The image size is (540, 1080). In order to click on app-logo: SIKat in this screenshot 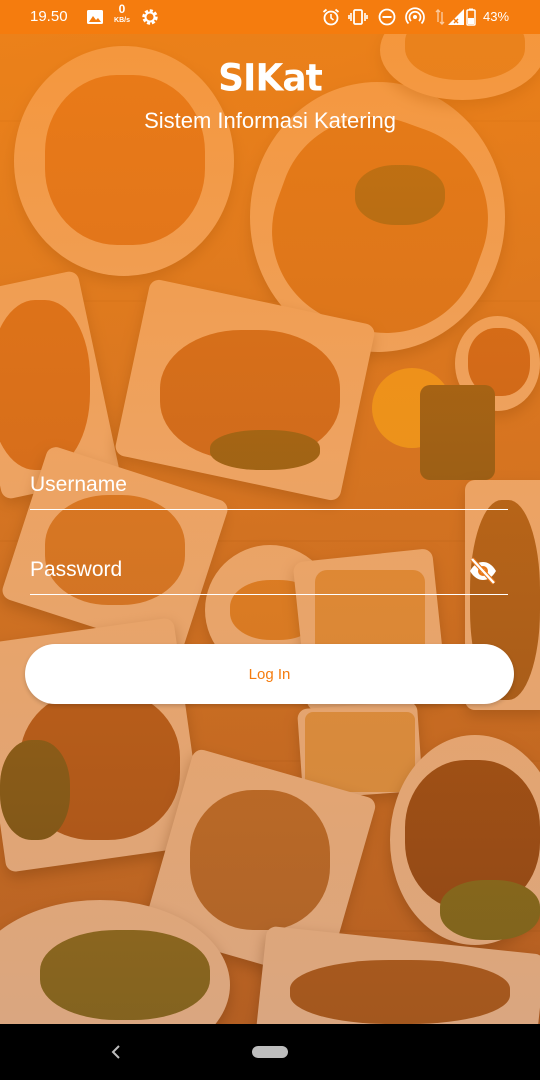, I will do `click(270, 78)`.